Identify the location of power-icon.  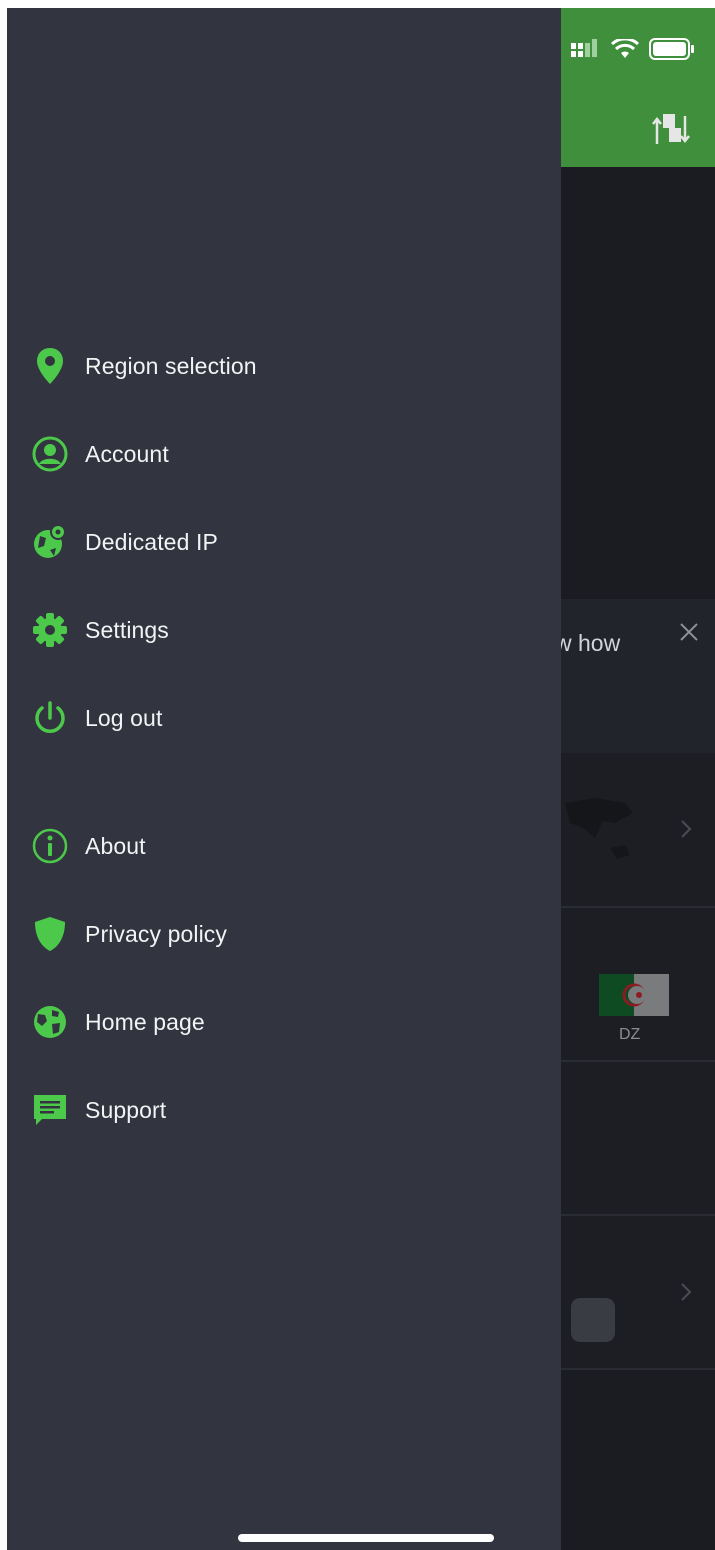
(50, 718).